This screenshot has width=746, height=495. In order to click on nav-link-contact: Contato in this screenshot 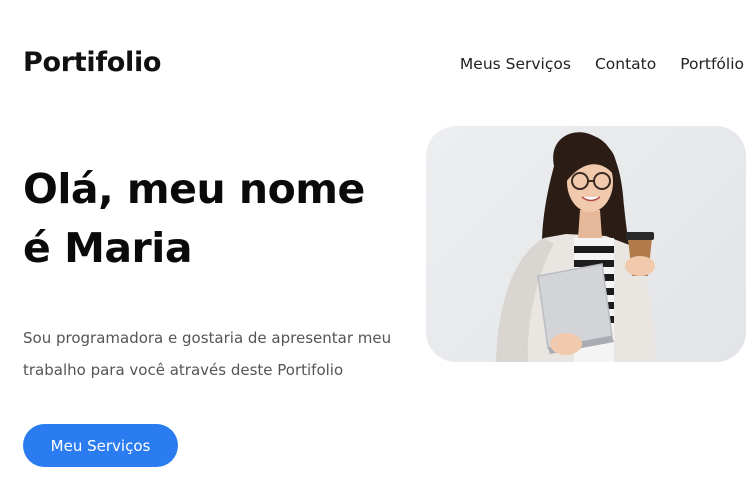, I will do `click(625, 64)`.